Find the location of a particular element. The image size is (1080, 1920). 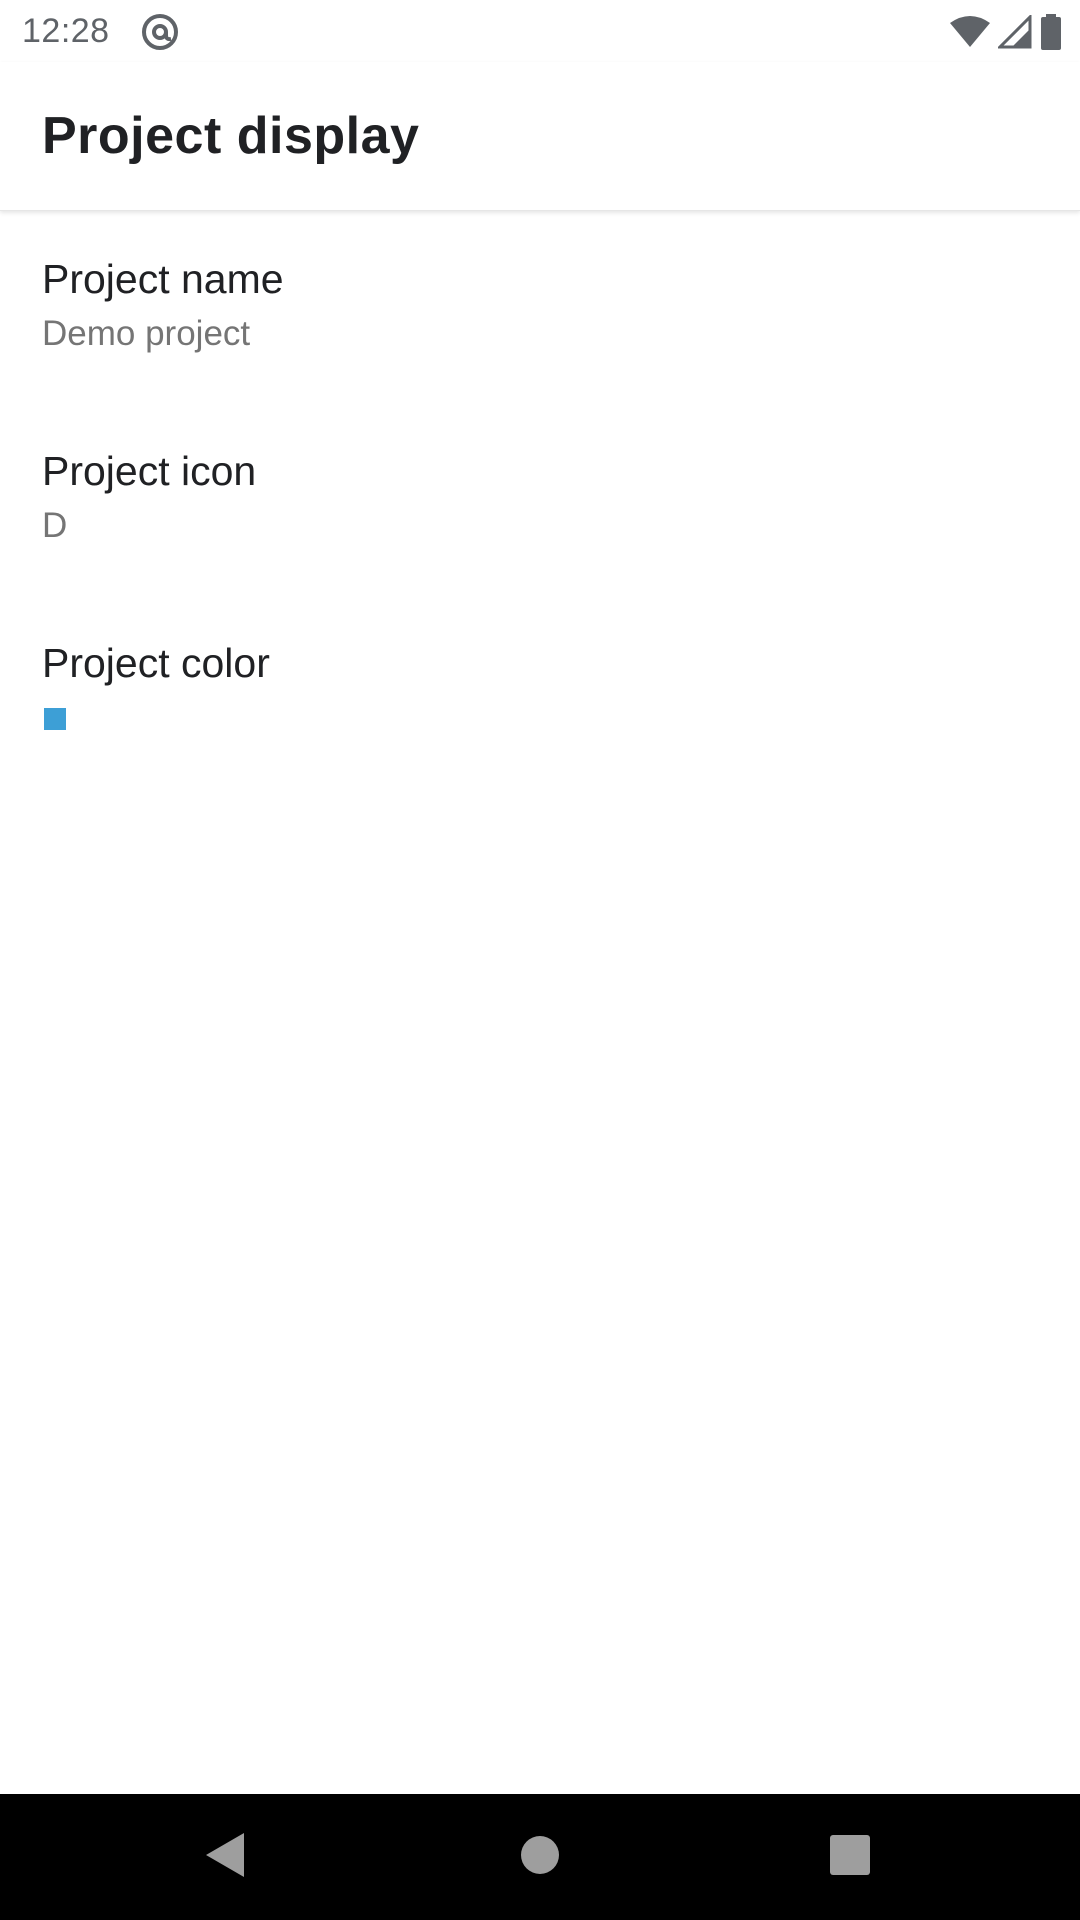

back-button is located at coordinates (226, 1857).